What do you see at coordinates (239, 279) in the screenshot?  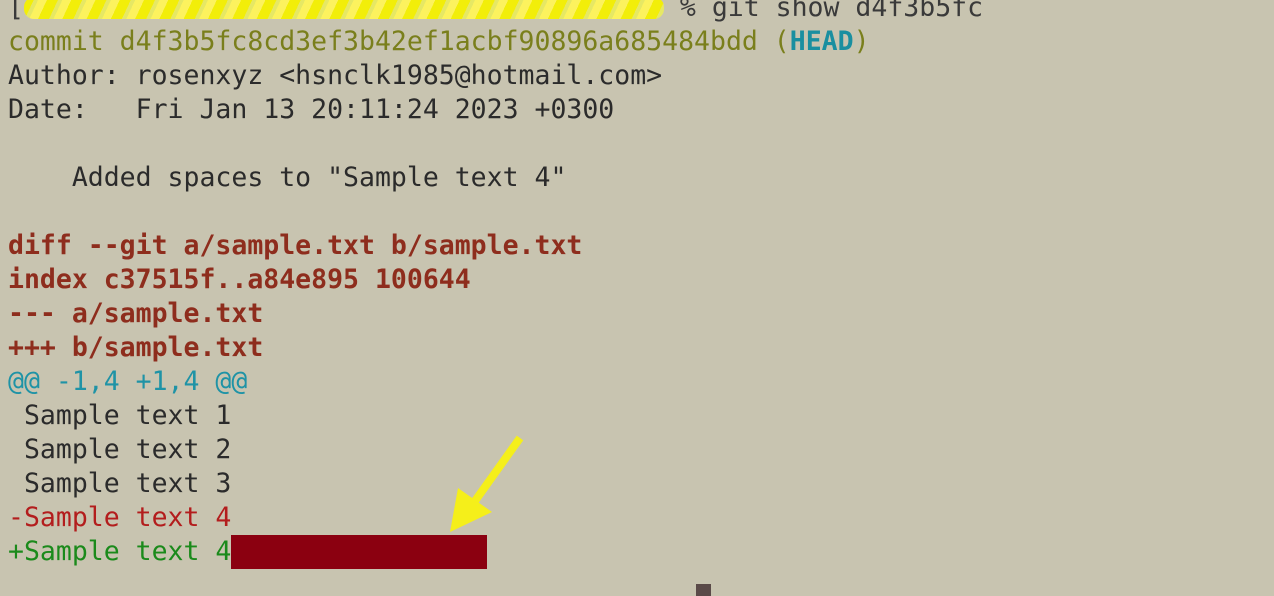 I see `index-line: index c37515f..a84e895 100644` at bounding box center [239, 279].